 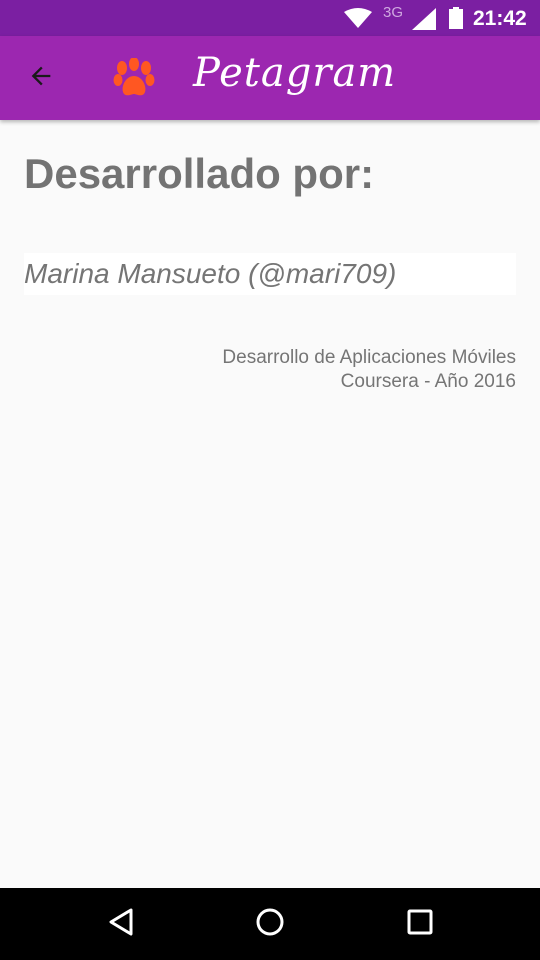 What do you see at coordinates (358, 20) in the screenshot?
I see `wifi-icon` at bounding box center [358, 20].